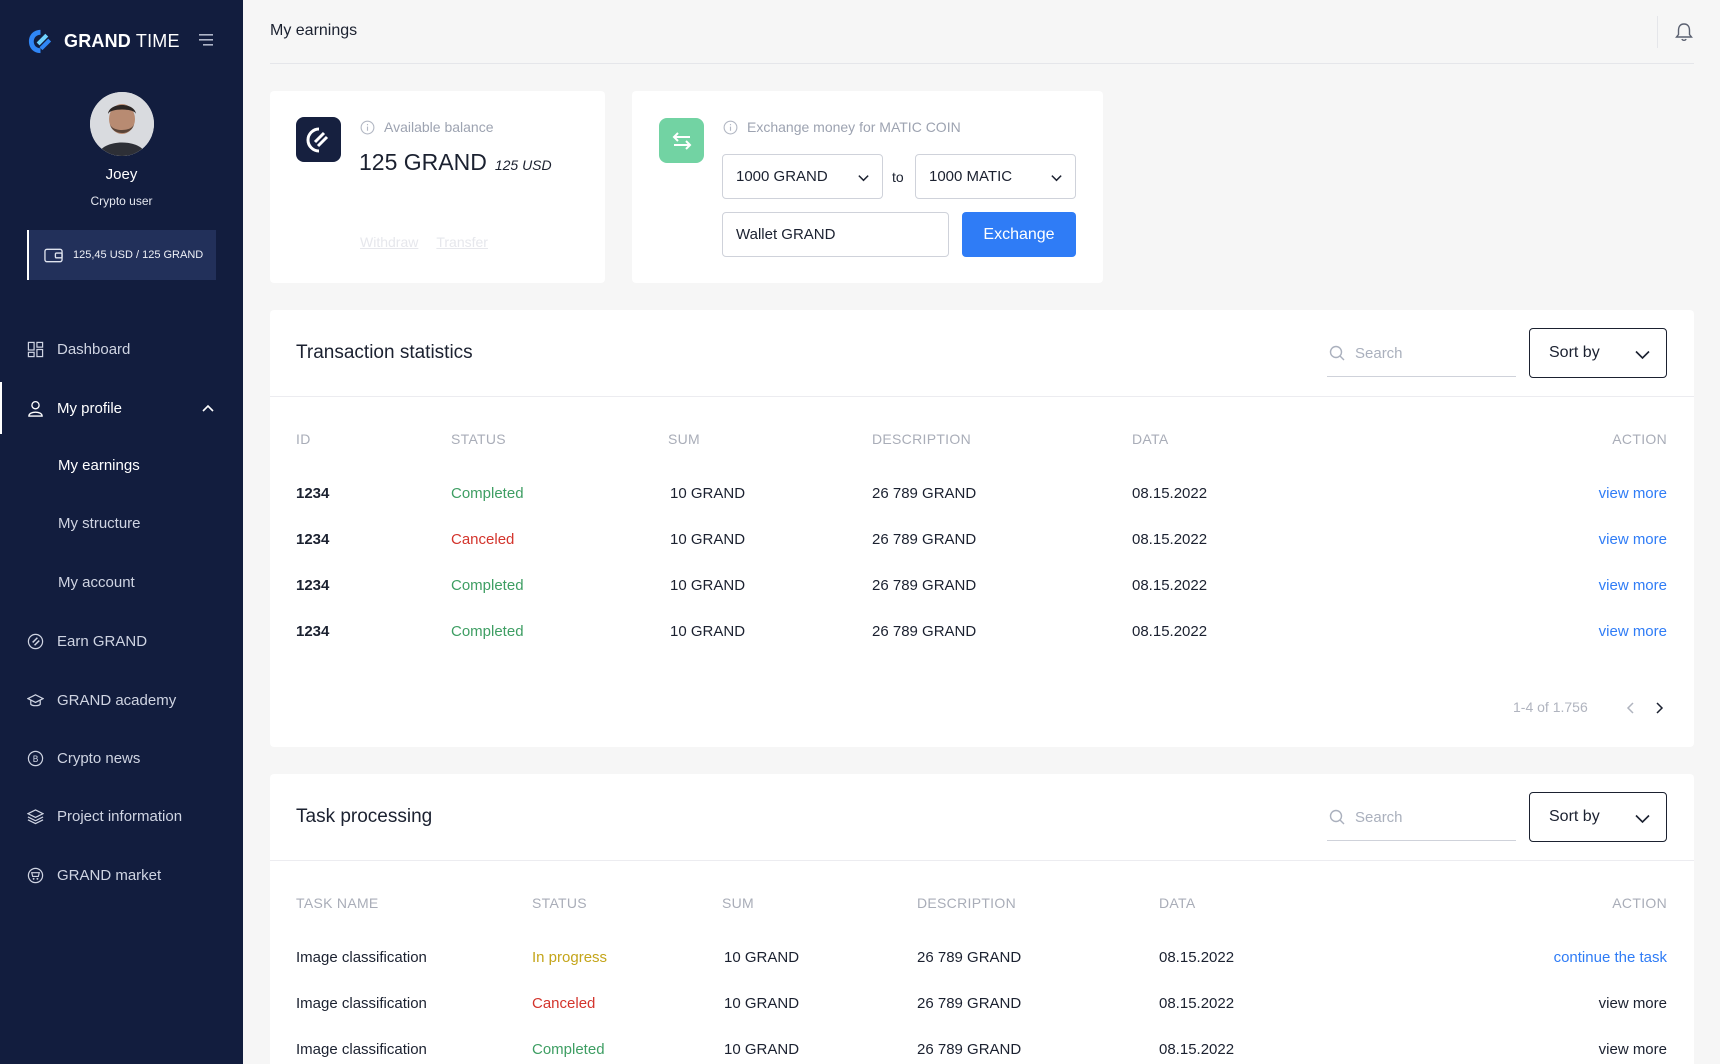 The height and width of the screenshot is (1064, 1720). Describe the element at coordinates (1659, 708) in the screenshot. I see `chevron-right-icon` at that location.